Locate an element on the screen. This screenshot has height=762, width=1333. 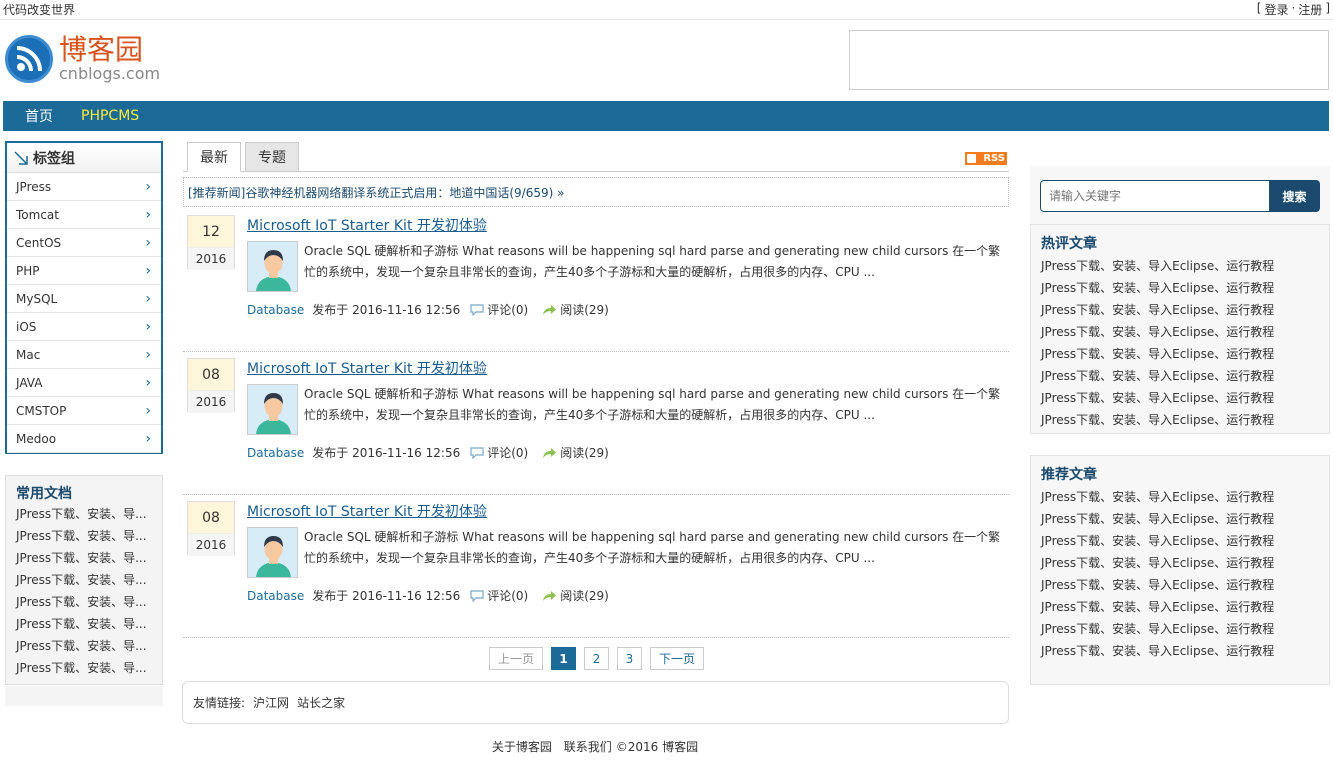
tab-topics: 专题 is located at coordinates (272, 157).